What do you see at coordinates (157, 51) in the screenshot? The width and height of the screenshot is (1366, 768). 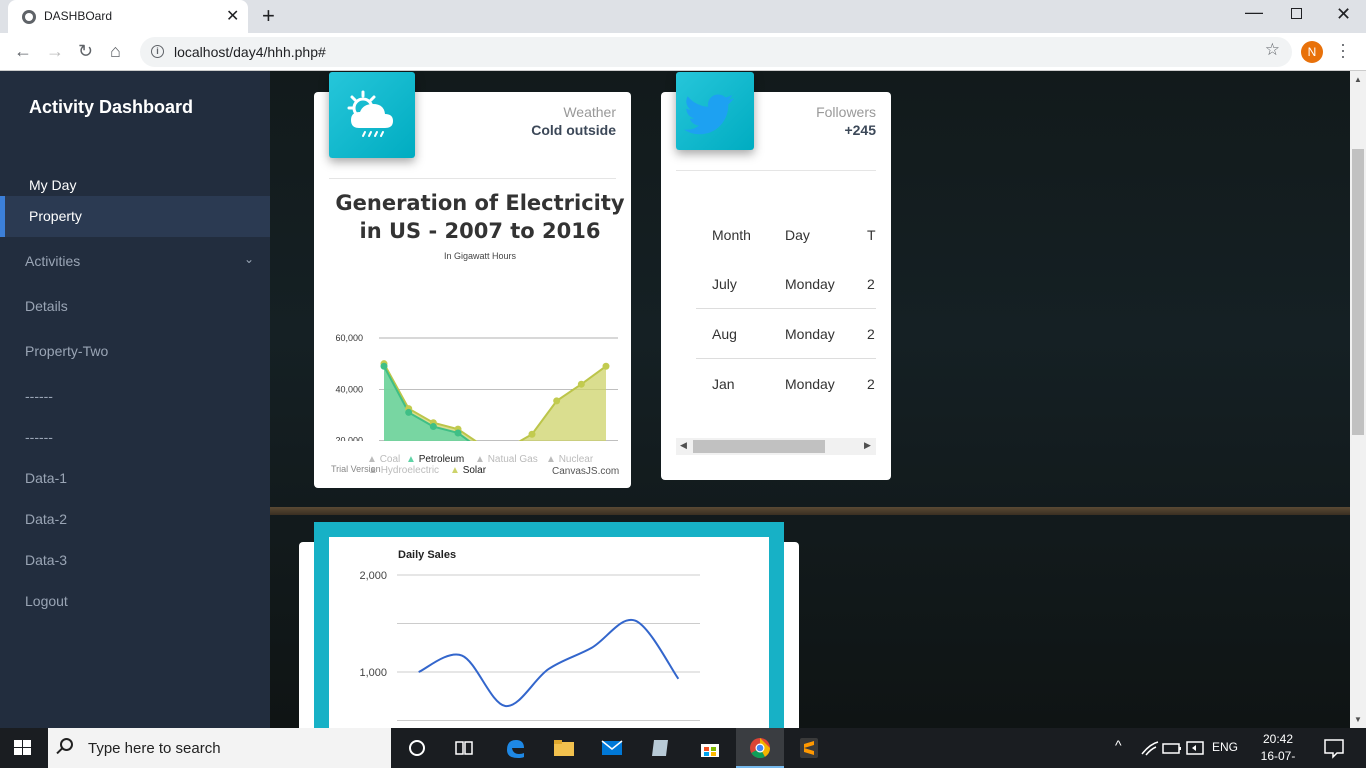 I see `info-icon: i` at bounding box center [157, 51].